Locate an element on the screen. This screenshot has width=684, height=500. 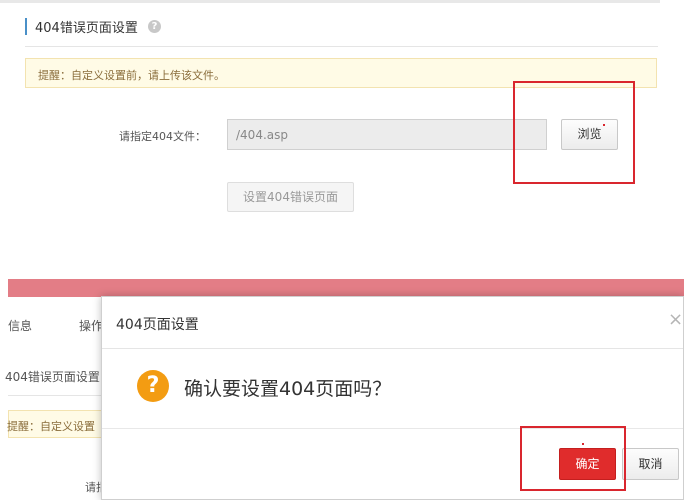
bg-divider is located at coordinates (58, 395).